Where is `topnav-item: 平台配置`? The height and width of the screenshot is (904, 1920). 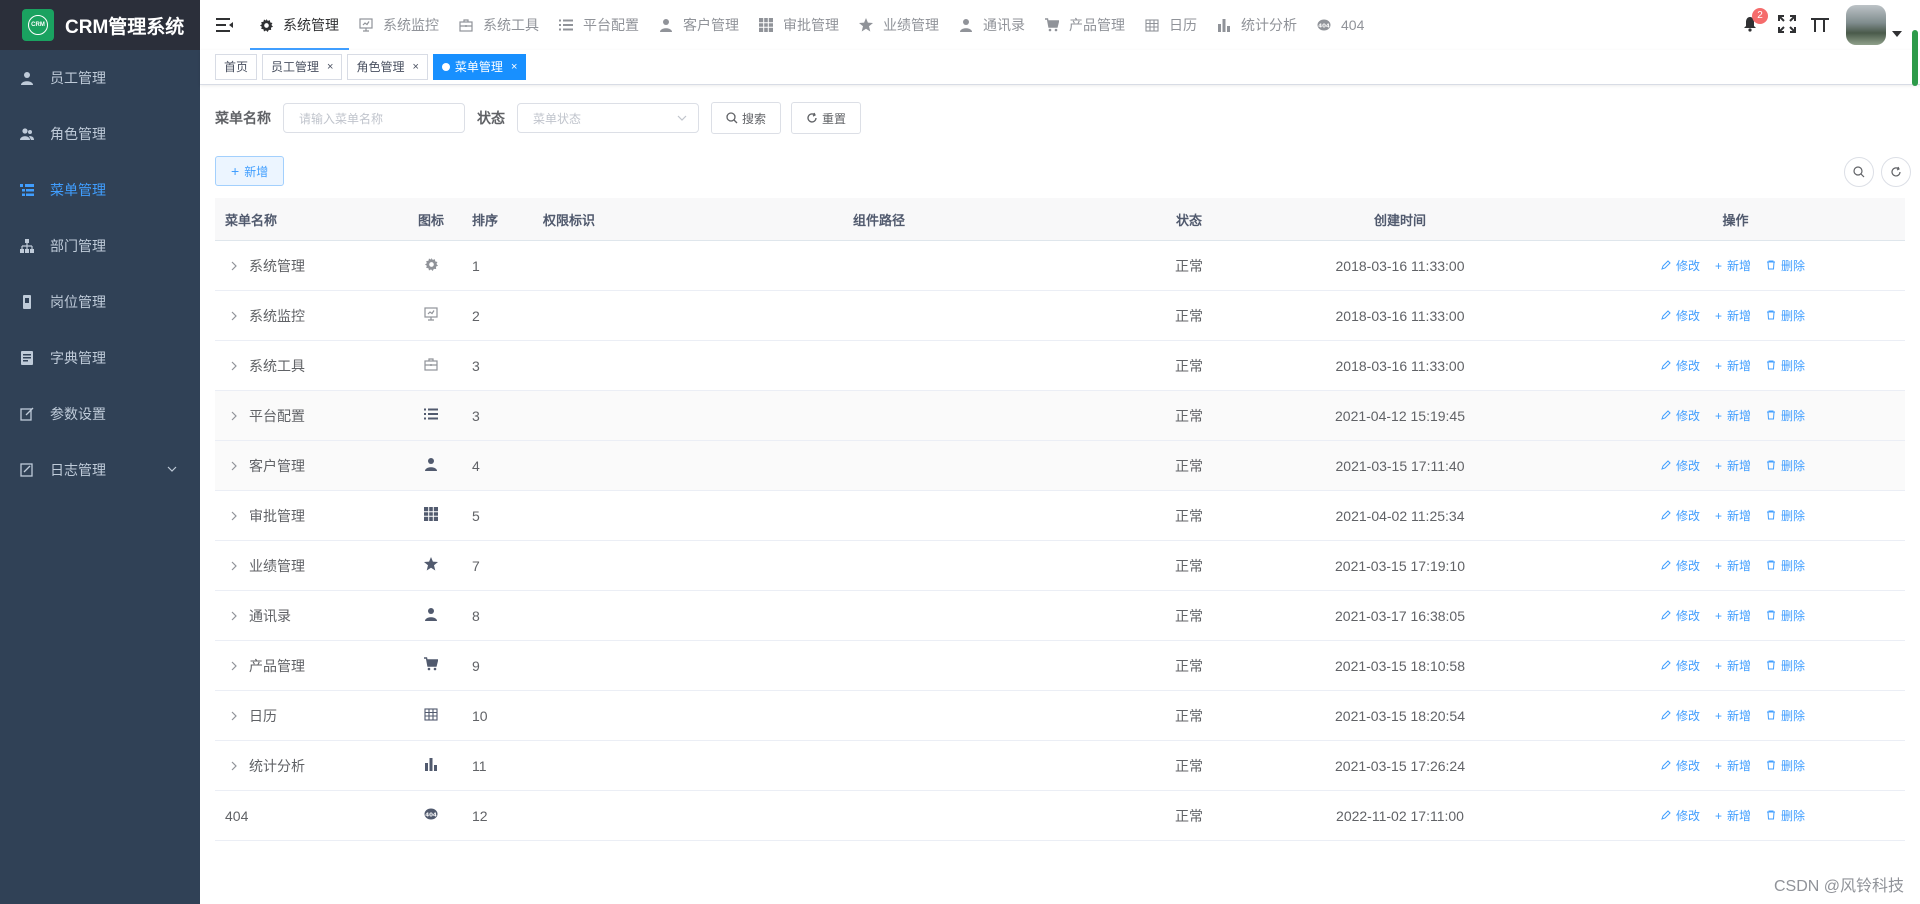 topnav-item: 平台配置 is located at coordinates (599, 25).